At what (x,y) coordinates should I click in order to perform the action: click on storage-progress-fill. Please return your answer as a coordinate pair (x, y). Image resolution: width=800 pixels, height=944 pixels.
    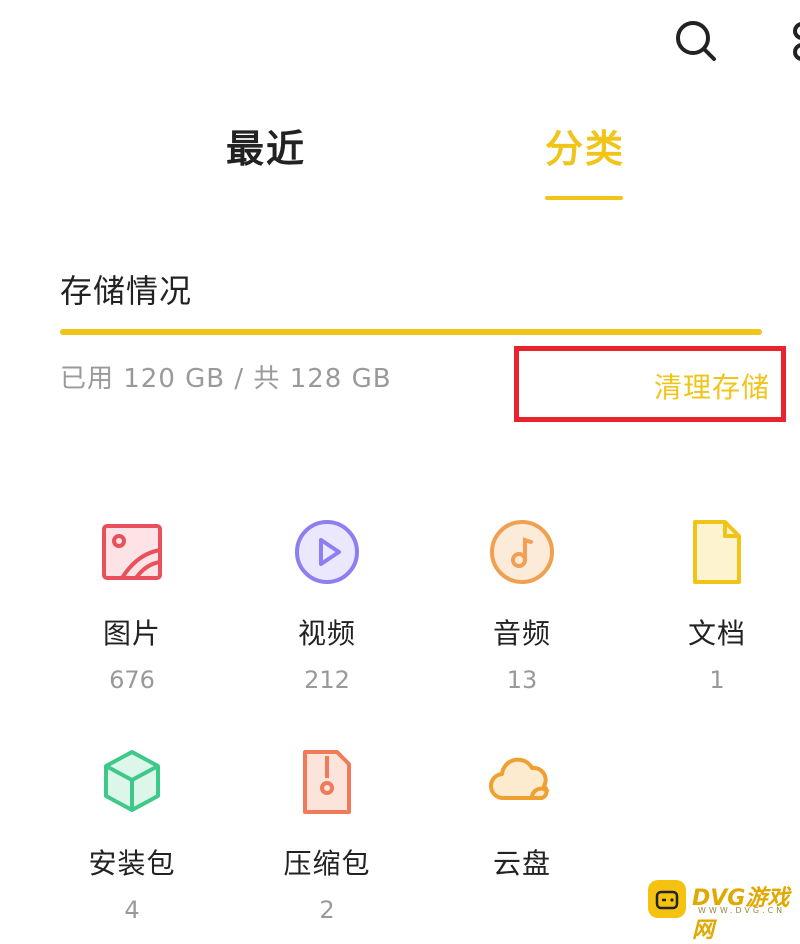
    Looking at the image, I should click on (411, 332).